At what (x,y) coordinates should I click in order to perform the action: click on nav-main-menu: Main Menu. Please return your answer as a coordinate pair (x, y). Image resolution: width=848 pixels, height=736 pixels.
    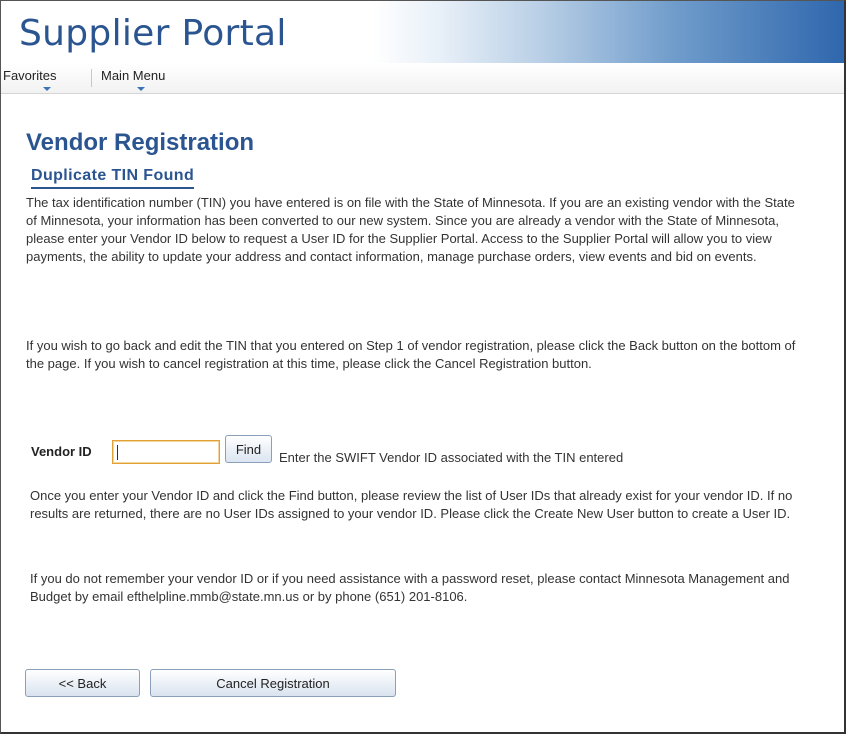
    Looking at the image, I should click on (133, 79).